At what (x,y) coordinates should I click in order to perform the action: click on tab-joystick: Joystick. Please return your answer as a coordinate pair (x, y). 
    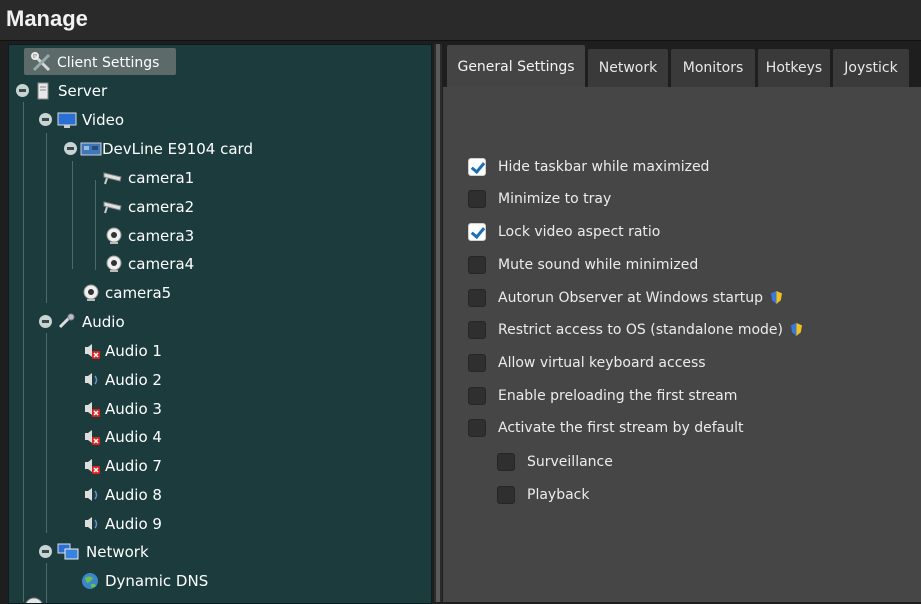
    Looking at the image, I should click on (871, 68).